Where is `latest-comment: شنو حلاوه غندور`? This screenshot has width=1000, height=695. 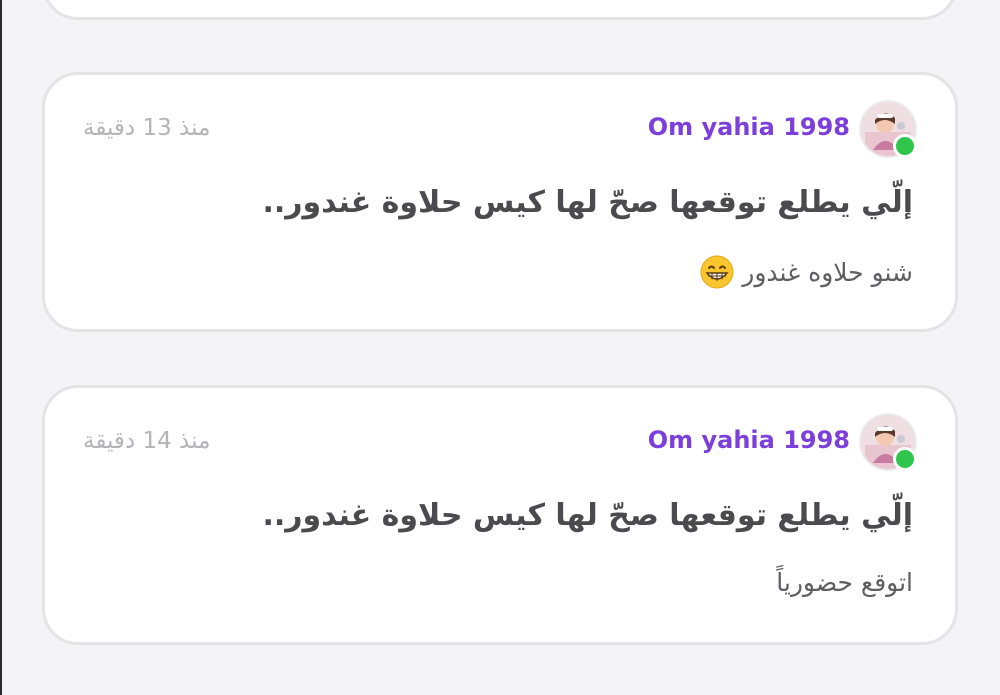
latest-comment: شنو حلاوه غندور is located at coordinates (806, 272).